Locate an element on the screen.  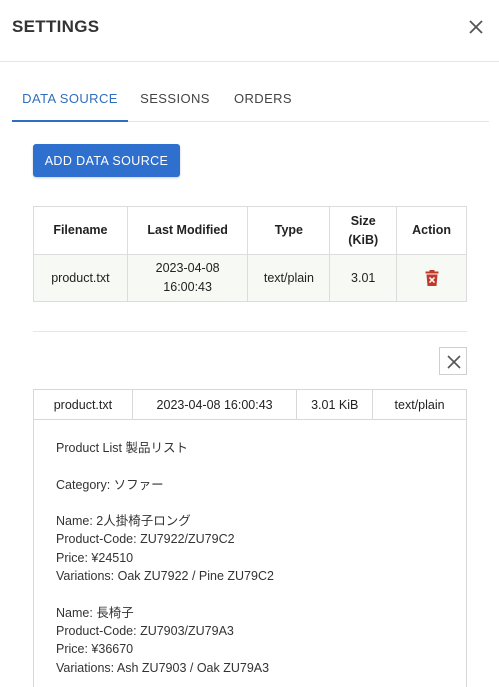
cell-last-modified: 2023-04-08 16:00:43 is located at coordinates (187, 278).